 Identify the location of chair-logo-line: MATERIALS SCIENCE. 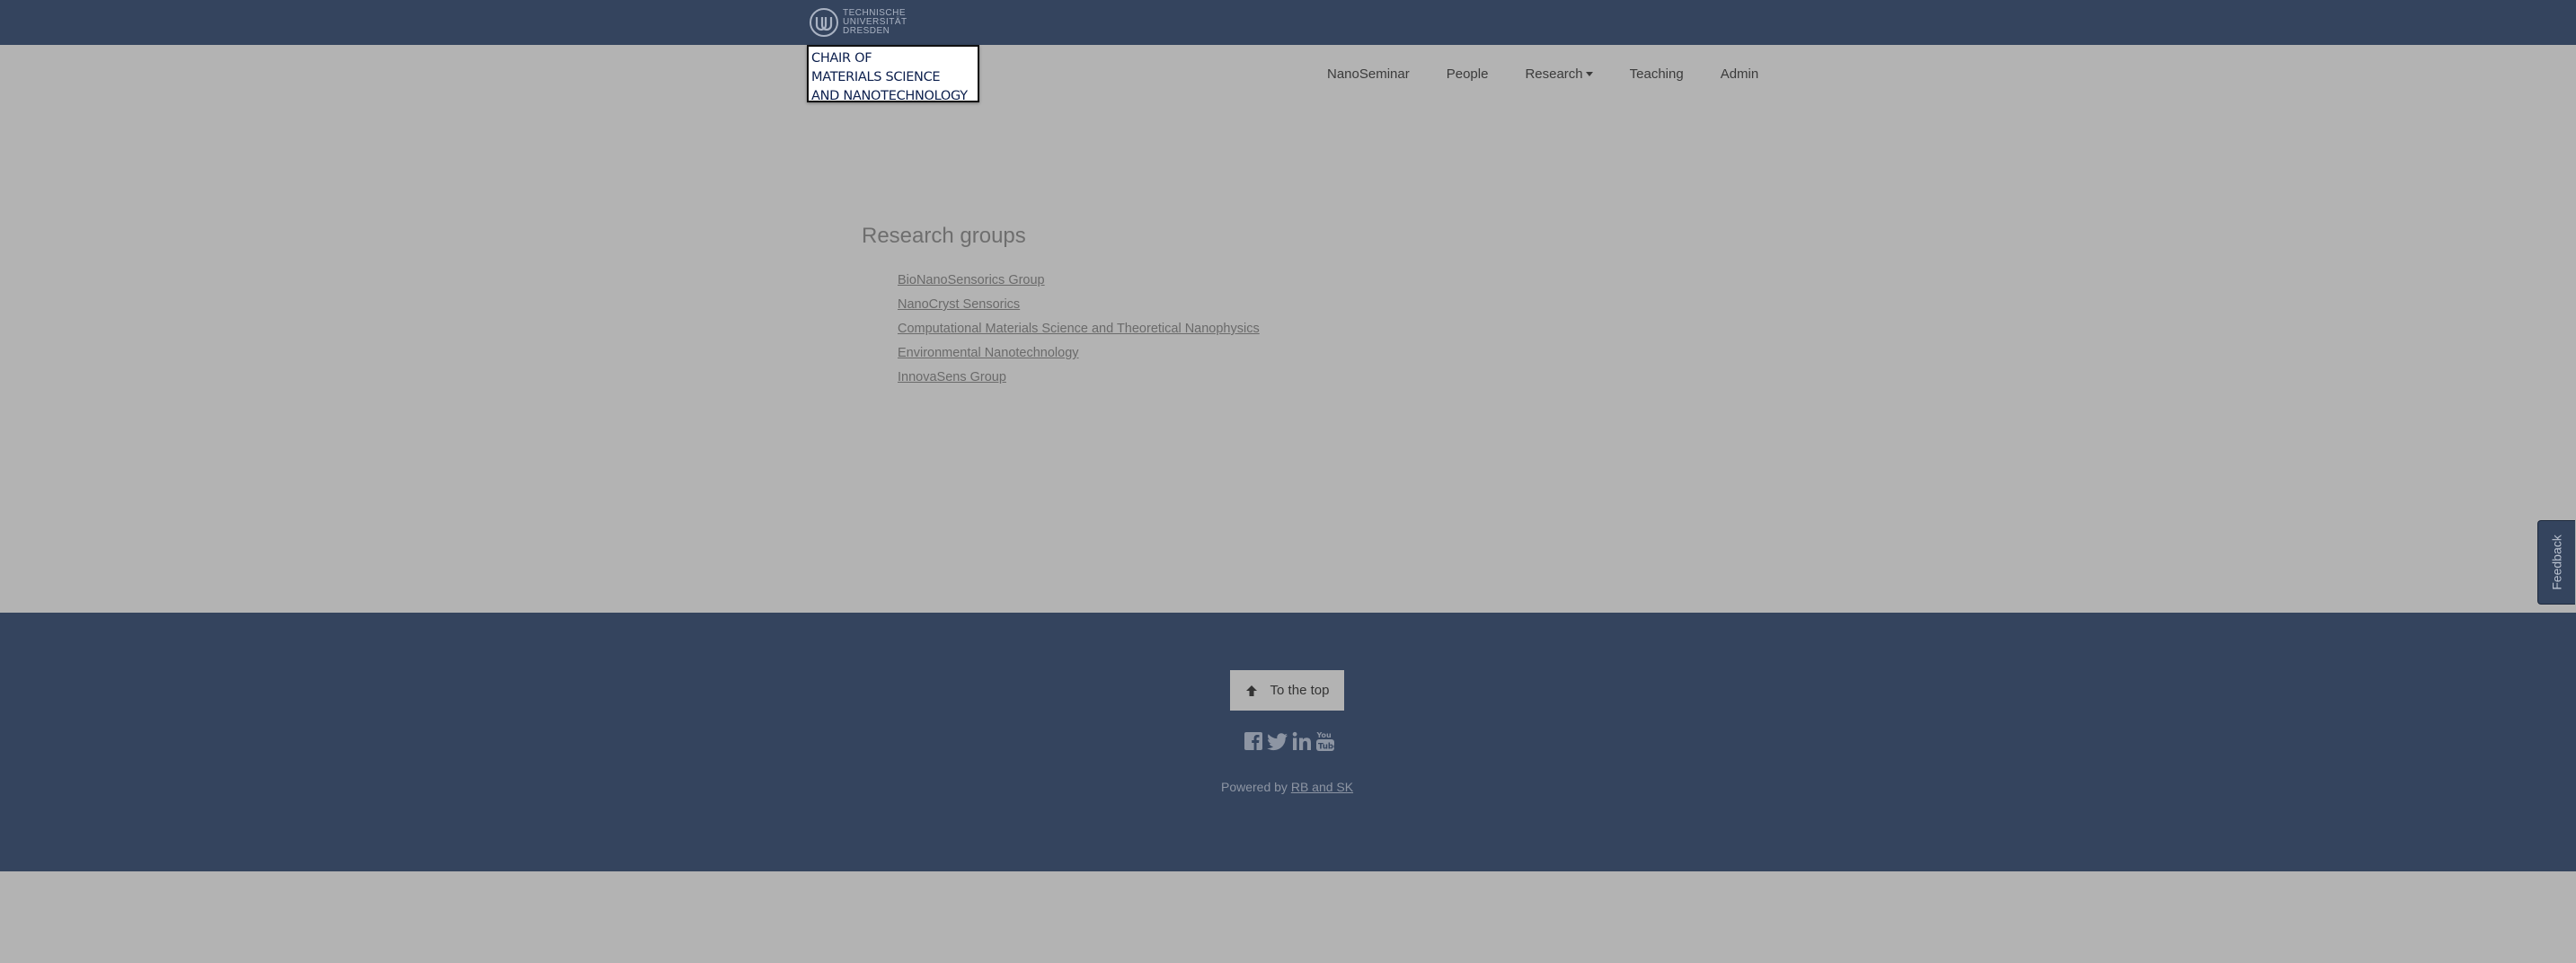
(876, 77).